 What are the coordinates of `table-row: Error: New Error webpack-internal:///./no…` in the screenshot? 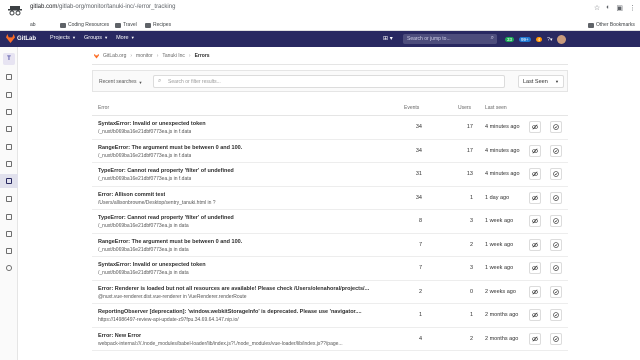 It's located at (330, 339).